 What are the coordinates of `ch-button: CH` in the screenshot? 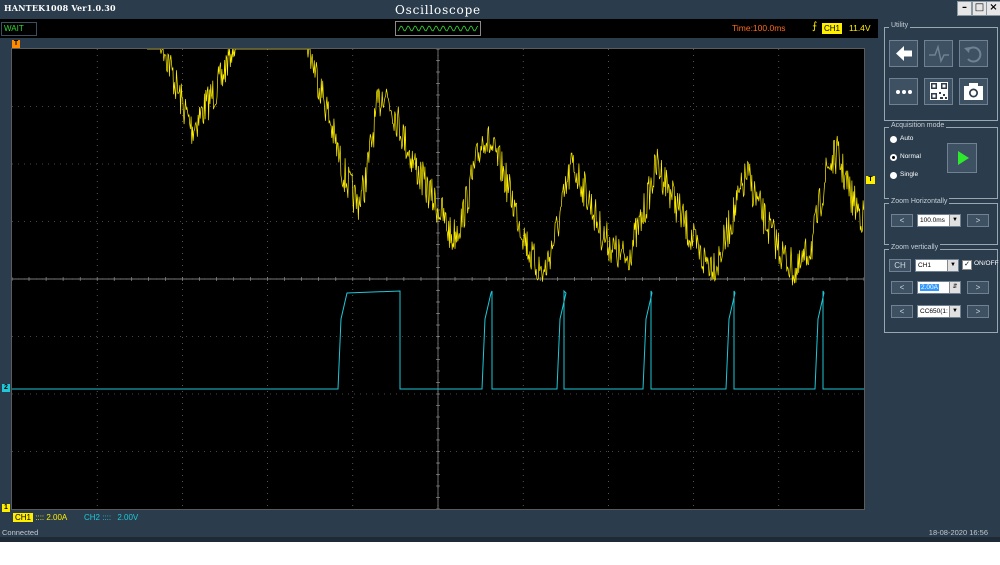 It's located at (900, 265).